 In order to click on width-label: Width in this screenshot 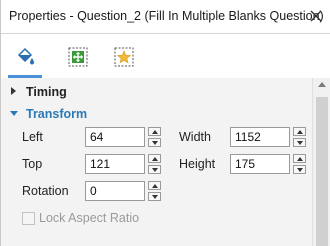, I will do `click(195, 137)`.